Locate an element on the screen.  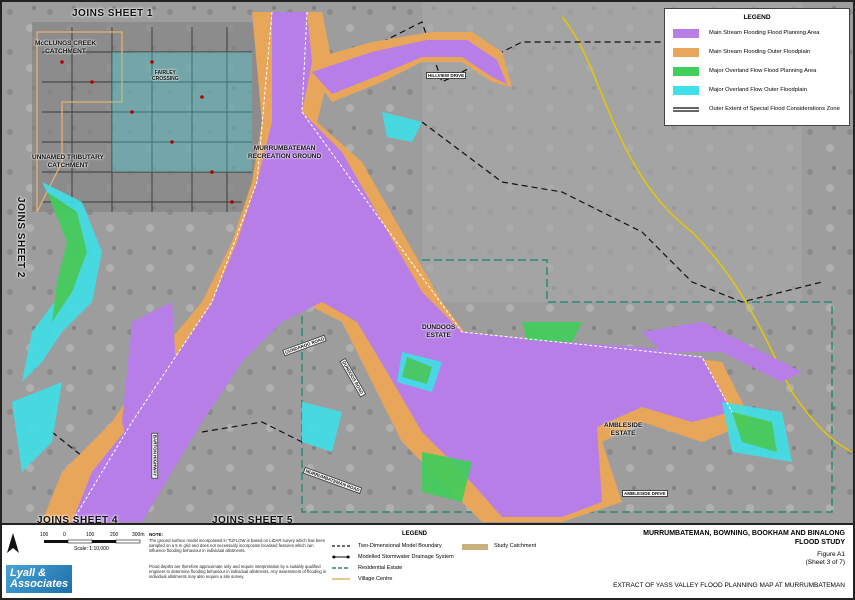
map-title-2: FLOOD STUDY is located at coordinates (819, 542).